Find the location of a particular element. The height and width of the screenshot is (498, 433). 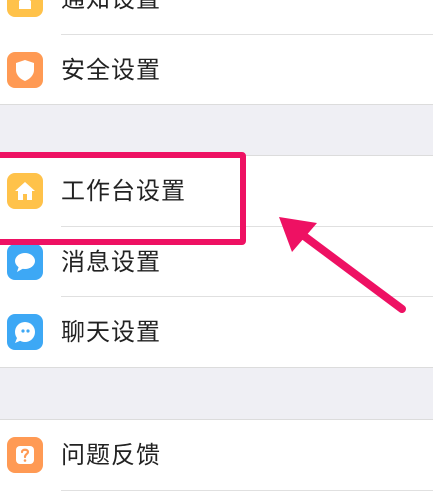

shield-icon is located at coordinates (25, 70).